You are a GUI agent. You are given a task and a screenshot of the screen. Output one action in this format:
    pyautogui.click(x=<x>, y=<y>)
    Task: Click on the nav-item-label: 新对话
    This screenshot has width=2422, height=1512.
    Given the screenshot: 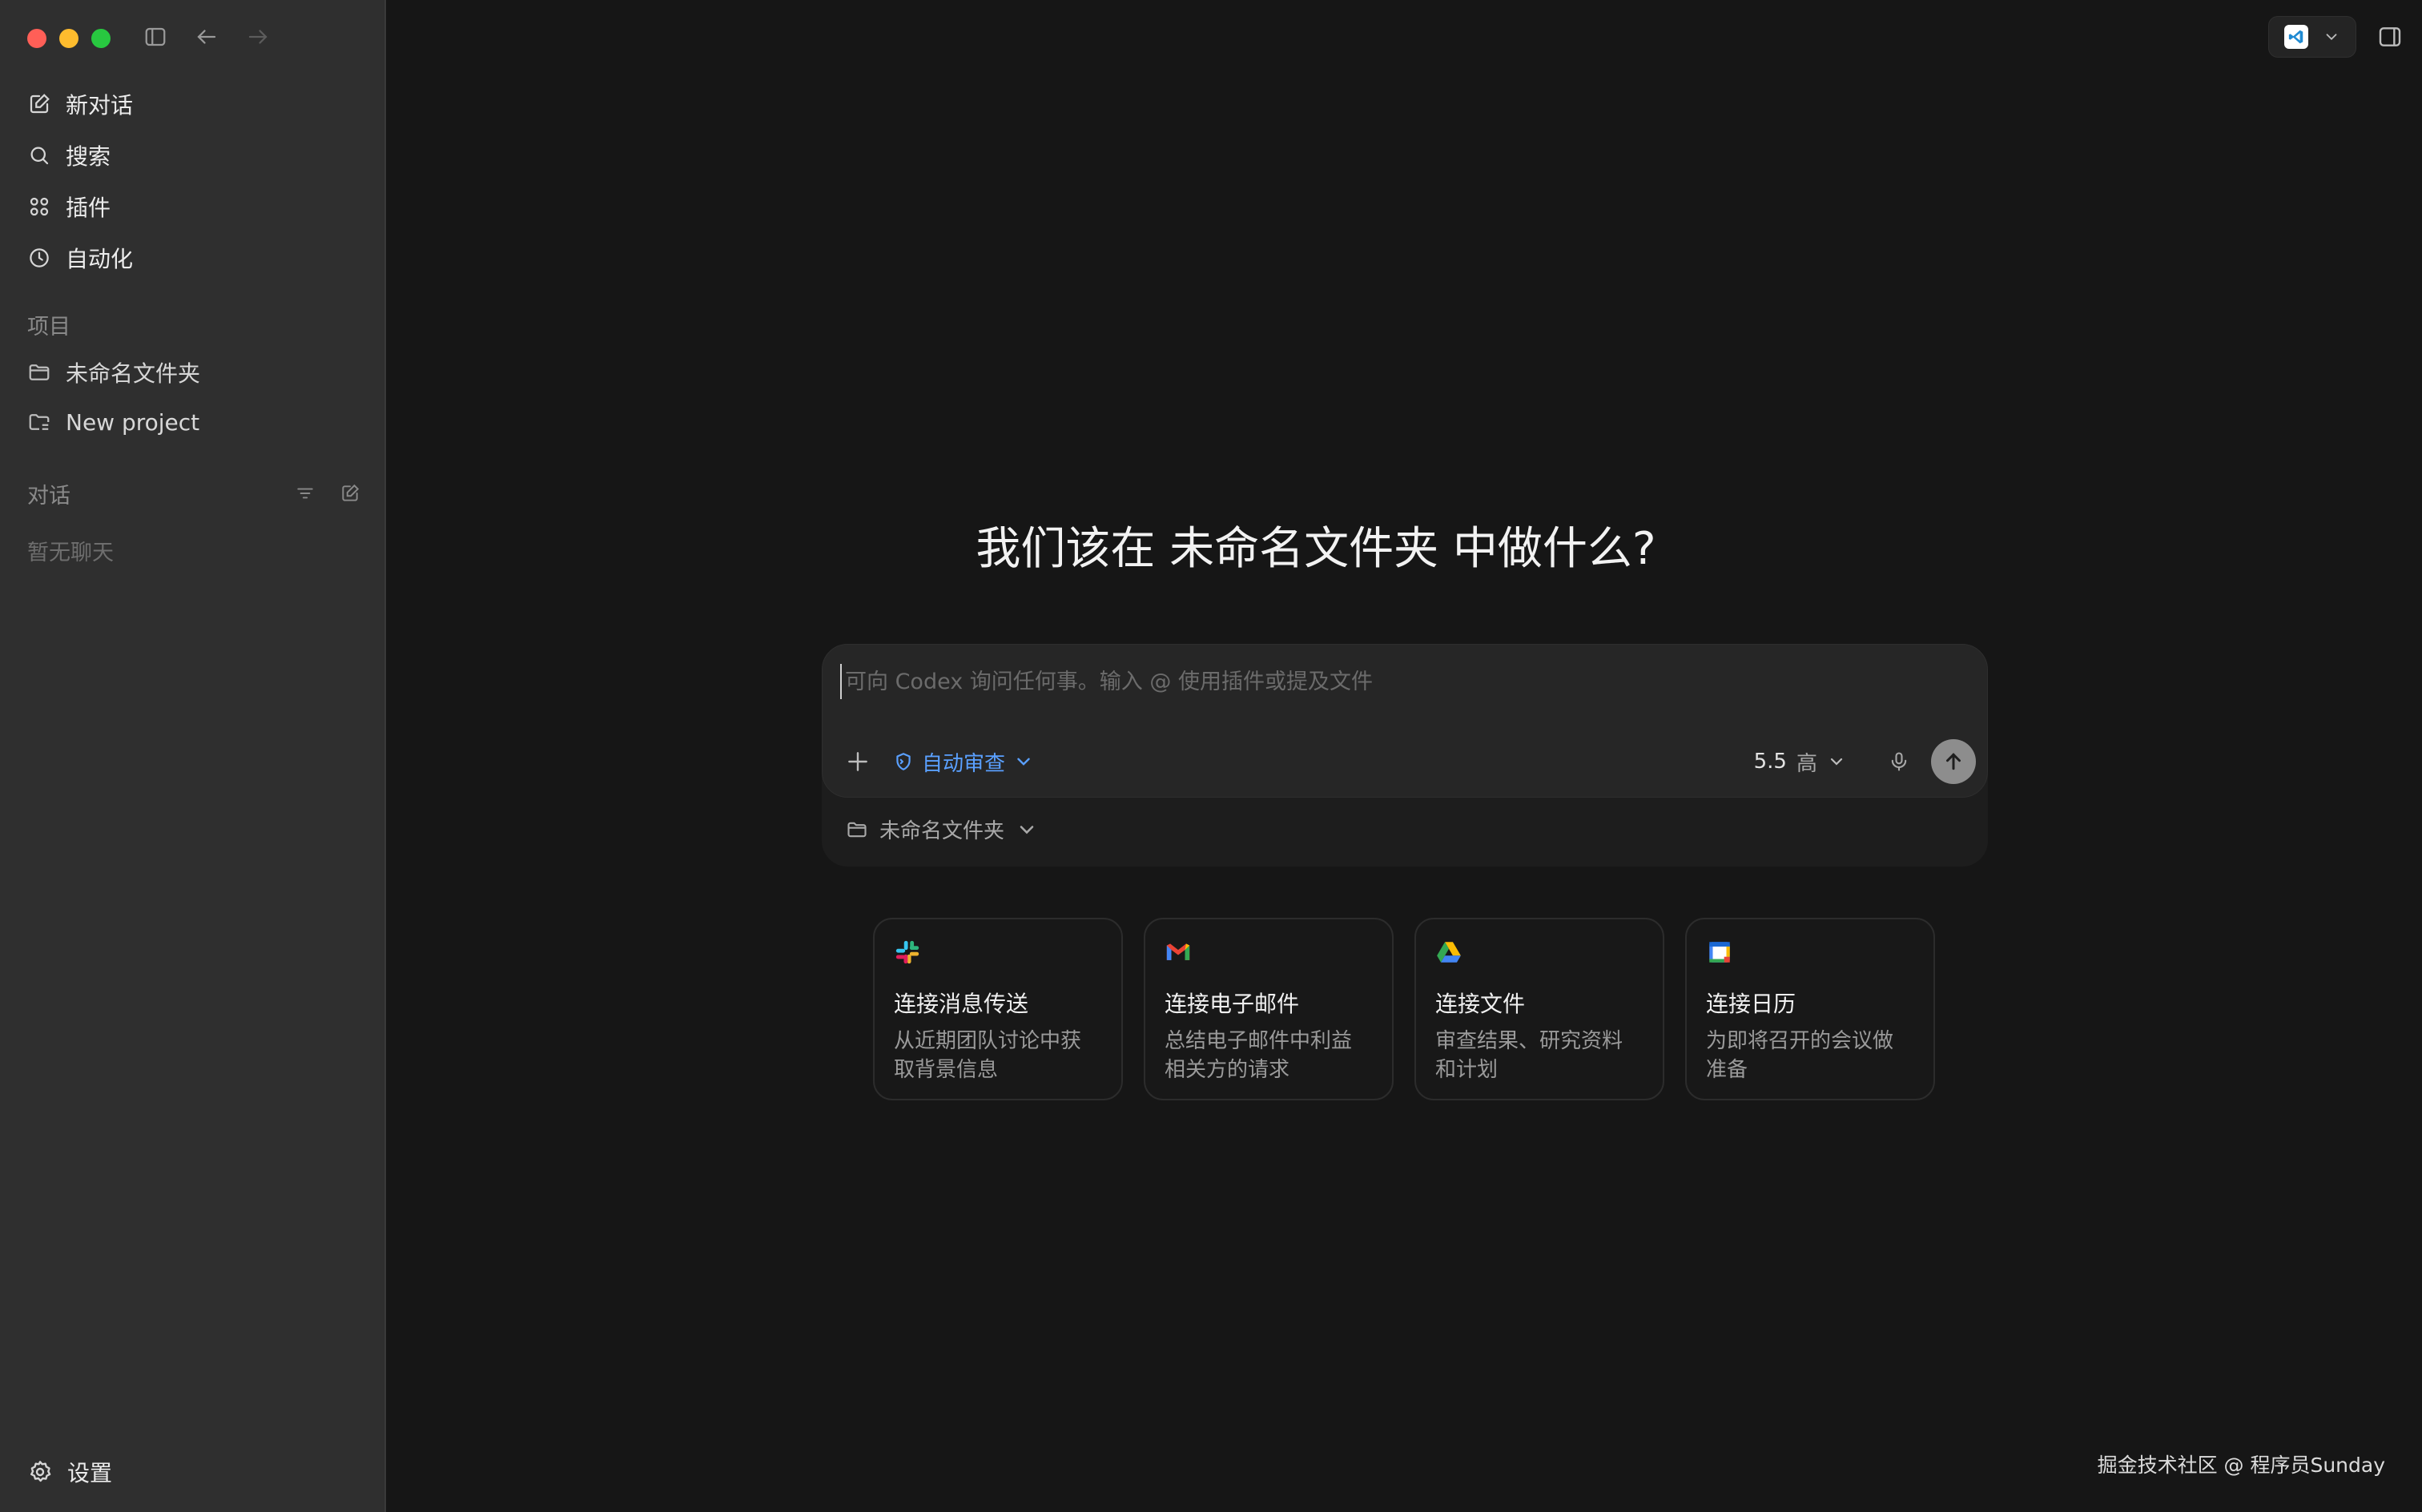 What is the action you would take?
    pyautogui.click(x=100, y=105)
    